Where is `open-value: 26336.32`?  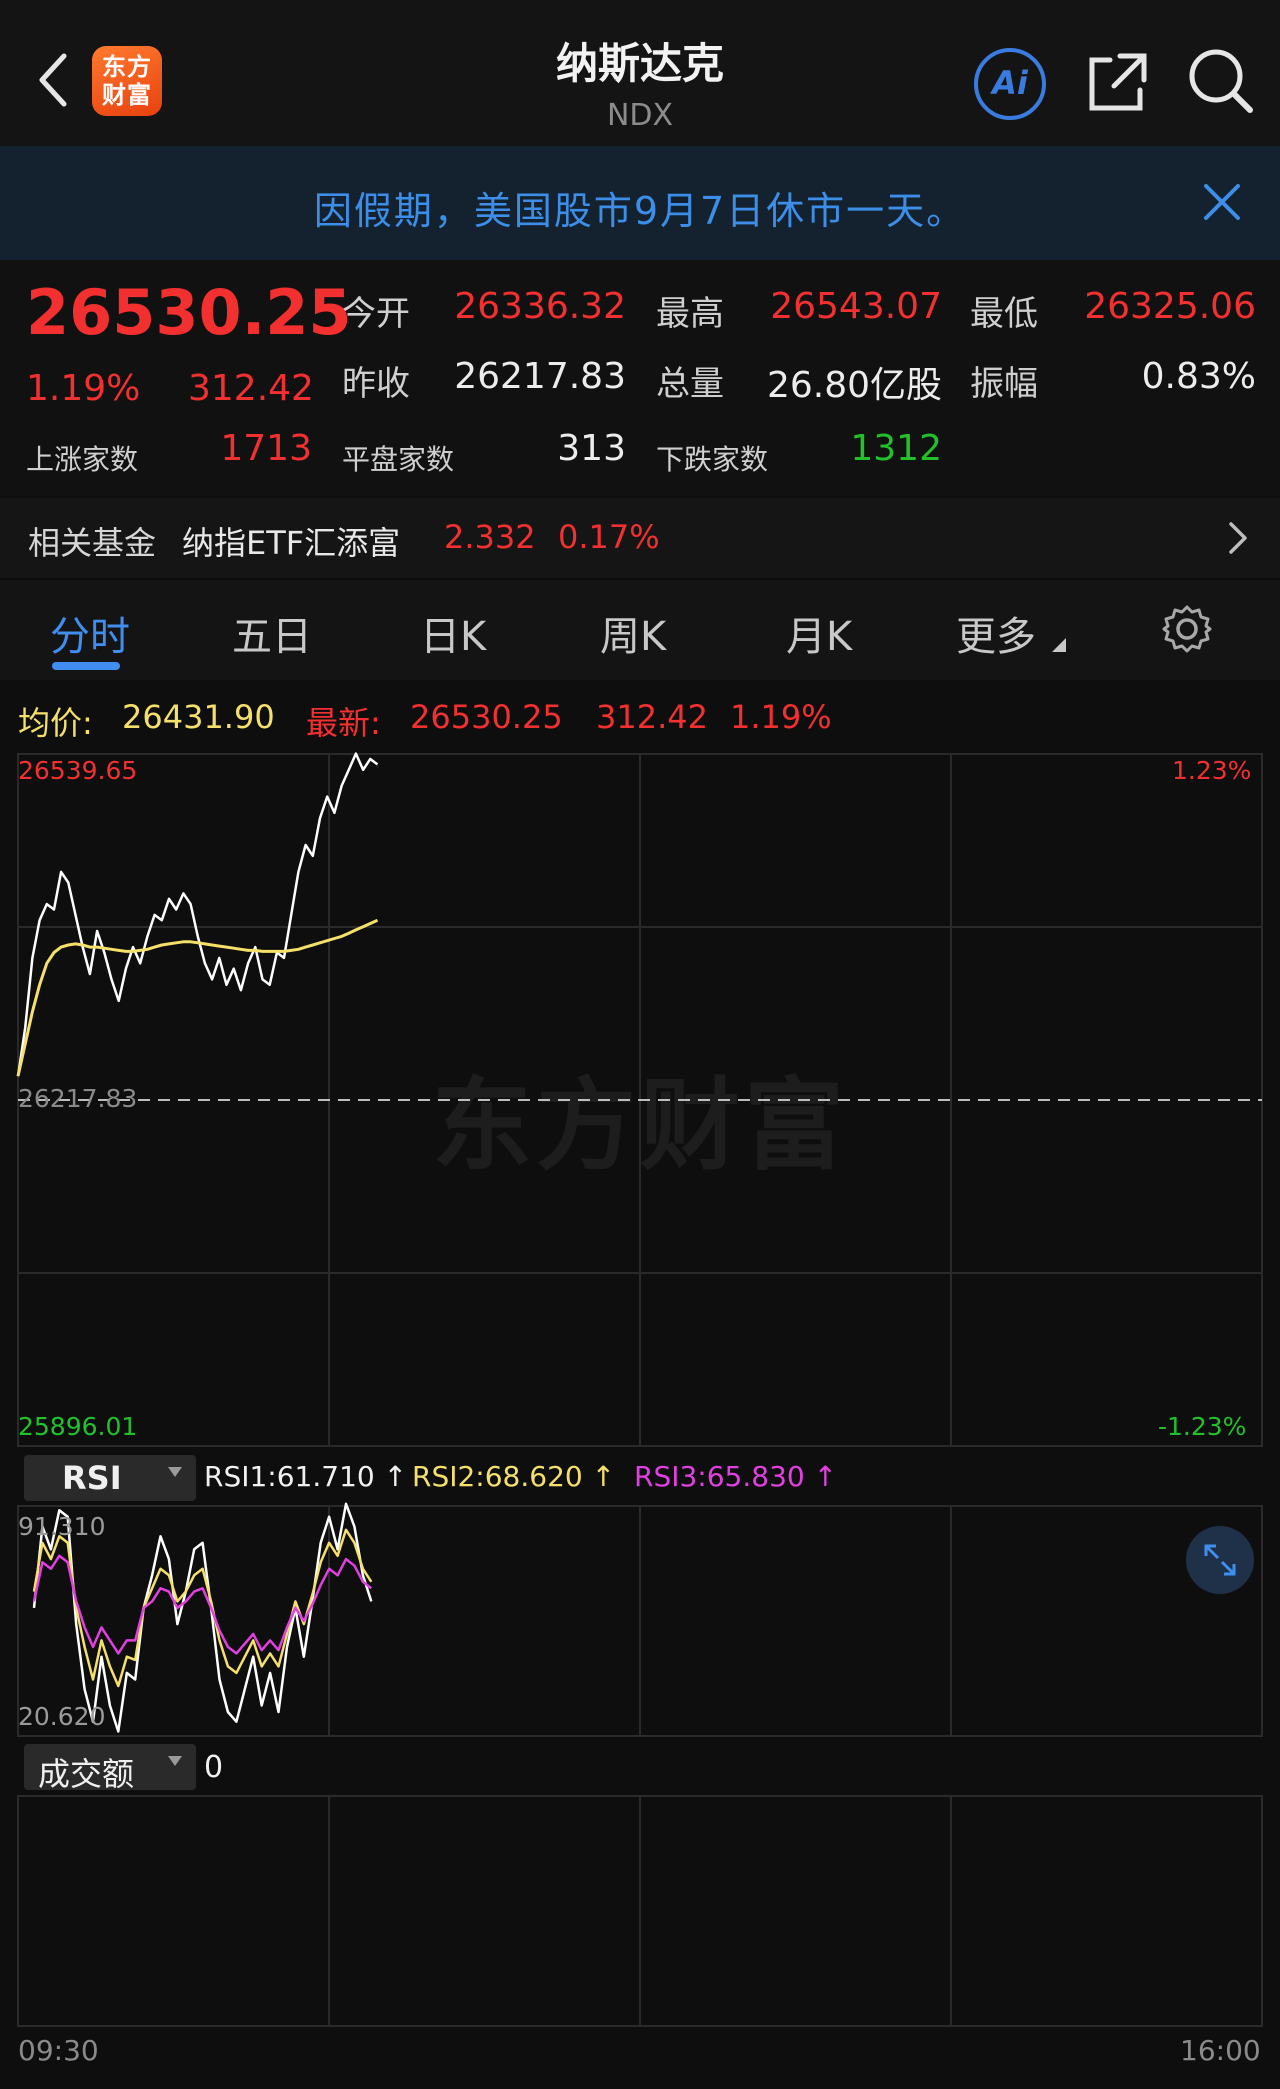
open-value: 26336.32 is located at coordinates (540, 306).